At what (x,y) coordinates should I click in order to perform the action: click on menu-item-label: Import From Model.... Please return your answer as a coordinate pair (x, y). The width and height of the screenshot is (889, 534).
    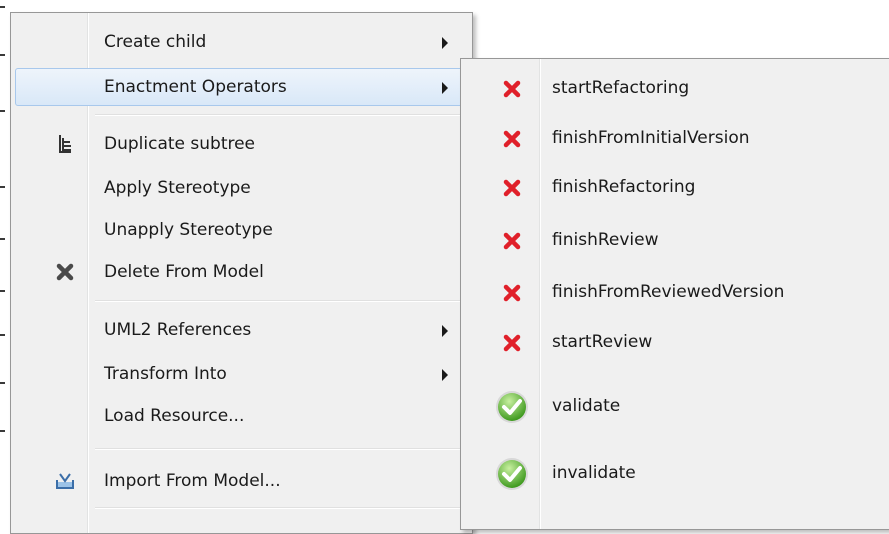
    Looking at the image, I should click on (192, 481).